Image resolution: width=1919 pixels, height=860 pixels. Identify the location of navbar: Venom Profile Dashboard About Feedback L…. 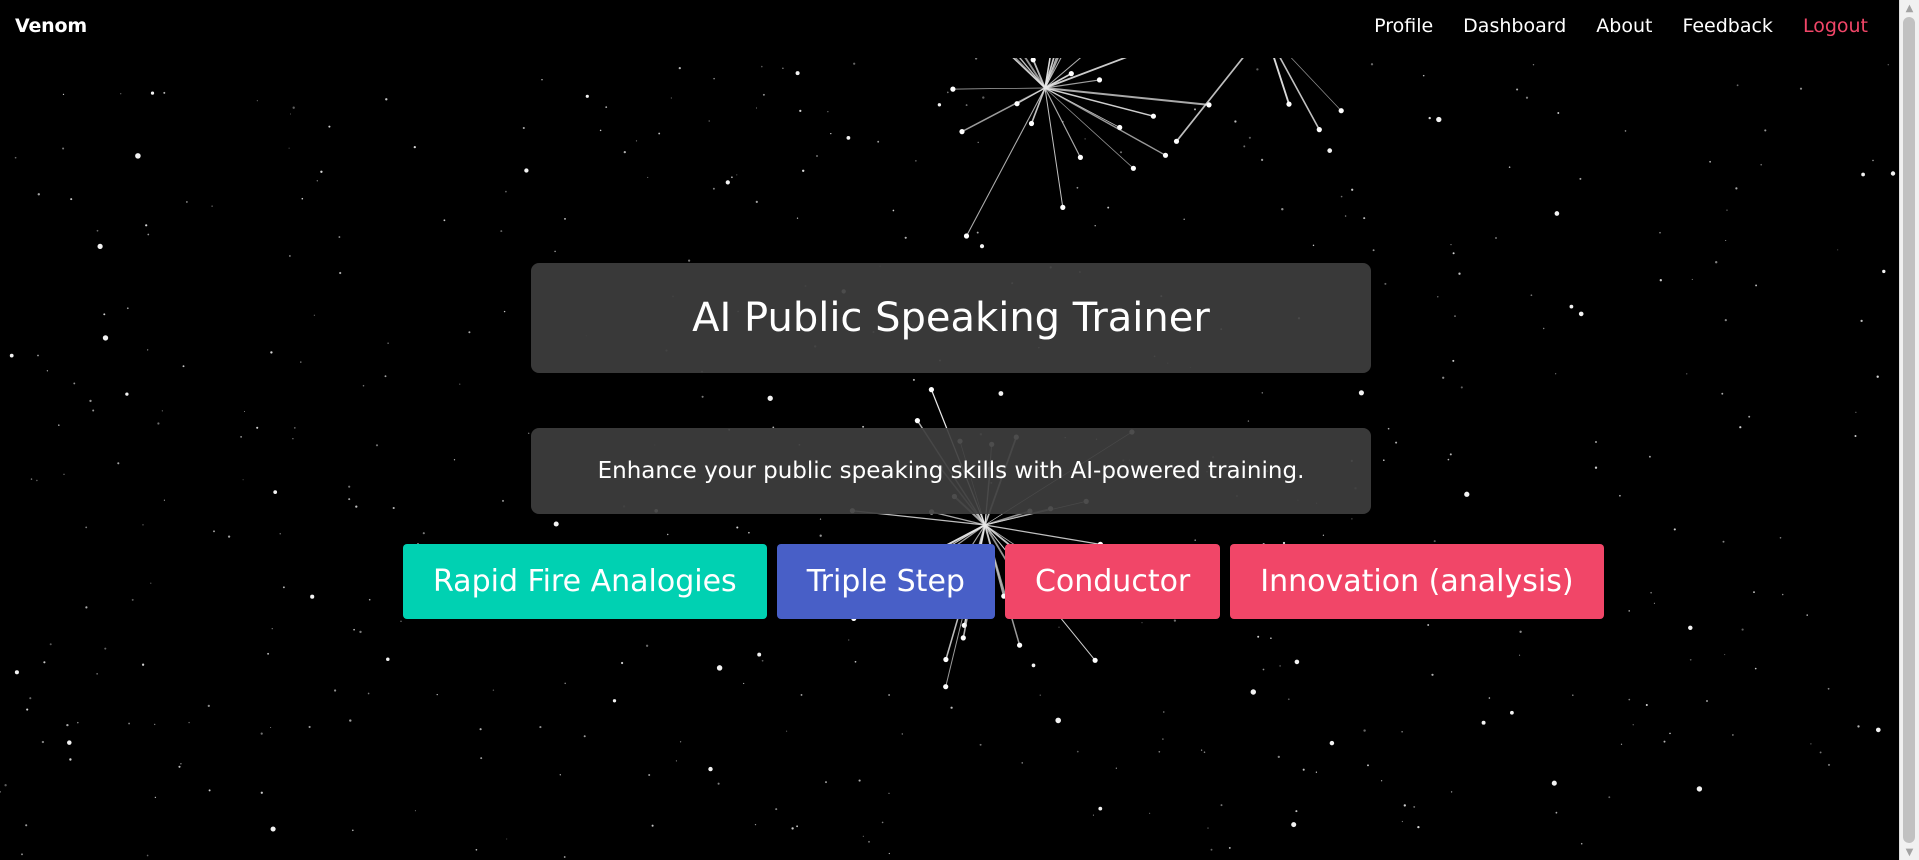
(950, 29).